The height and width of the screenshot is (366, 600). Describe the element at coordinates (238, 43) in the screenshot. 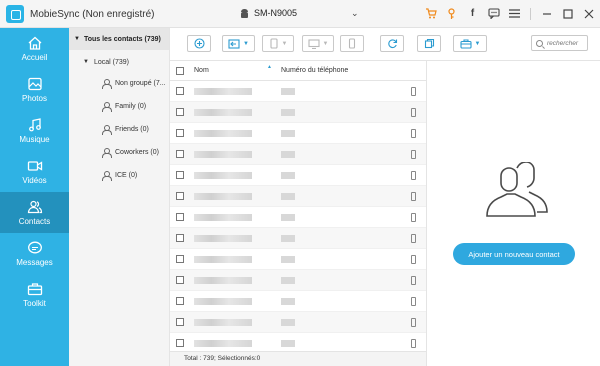

I see `import-button: ▼` at that location.